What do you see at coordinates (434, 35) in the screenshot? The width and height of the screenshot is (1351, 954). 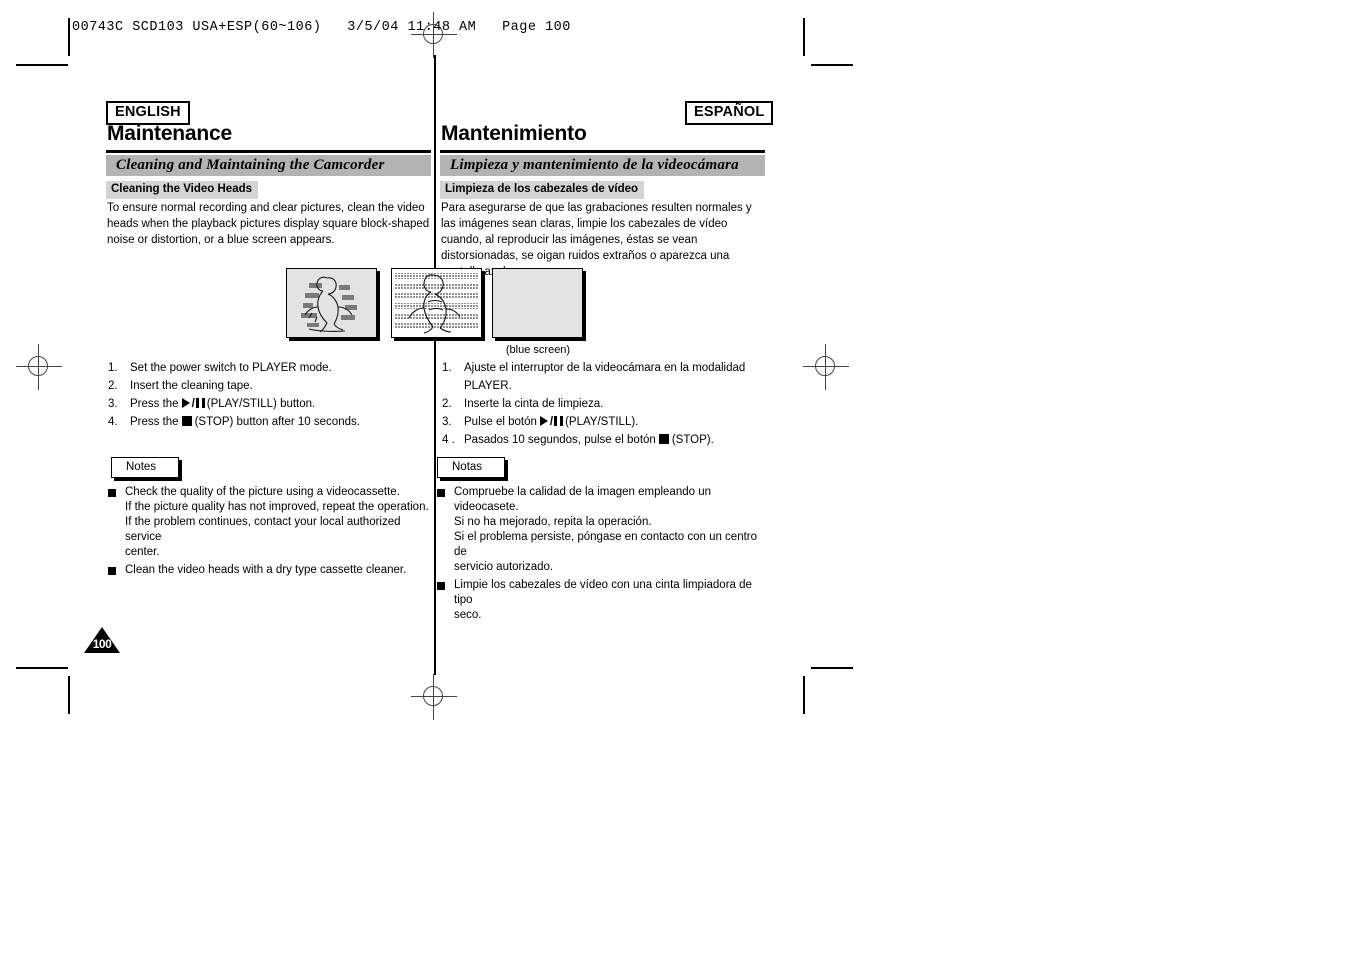 I see `registration-mark-top-center` at bounding box center [434, 35].